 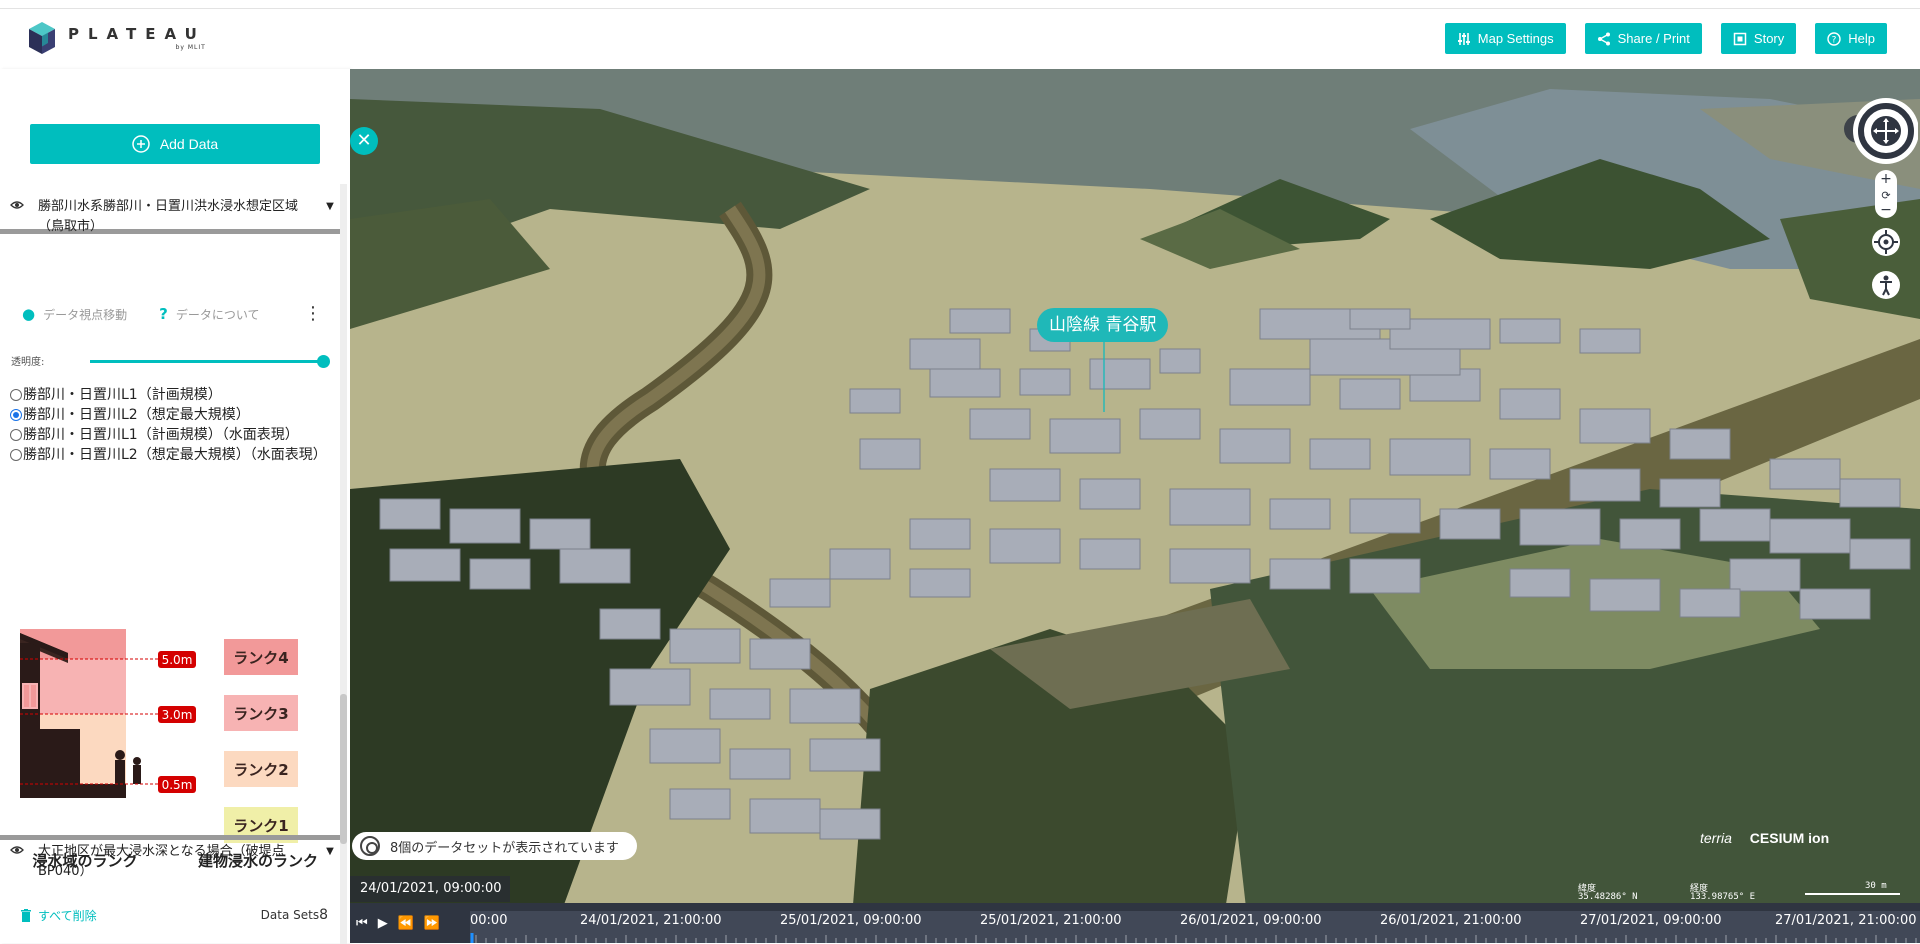 What do you see at coordinates (260, 770) in the screenshot?
I see `rank-2-label: ランク2` at bounding box center [260, 770].